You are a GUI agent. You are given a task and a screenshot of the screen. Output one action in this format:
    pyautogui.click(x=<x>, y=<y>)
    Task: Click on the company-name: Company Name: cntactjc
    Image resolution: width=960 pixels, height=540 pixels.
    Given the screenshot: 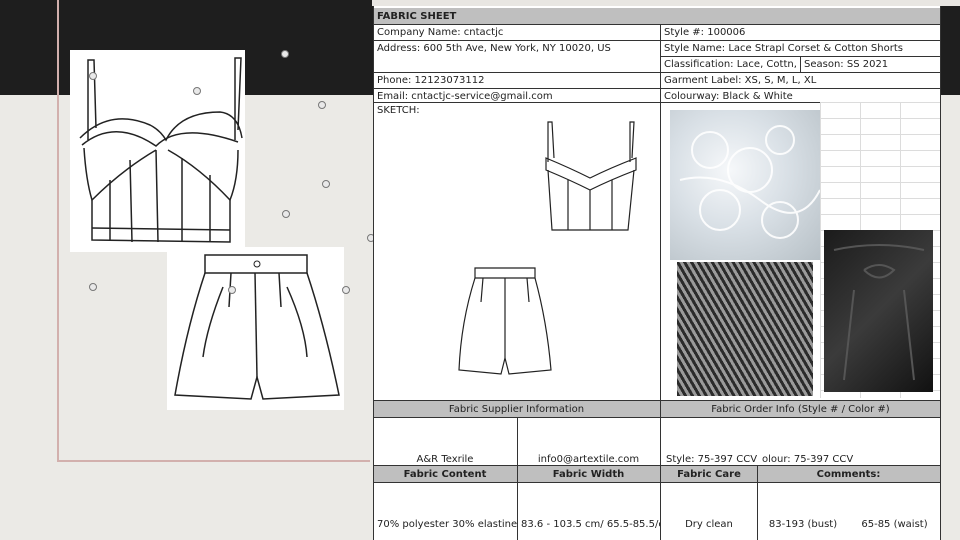 What is the action you would take?
    pyautogui.click(x=516, y=32)
    